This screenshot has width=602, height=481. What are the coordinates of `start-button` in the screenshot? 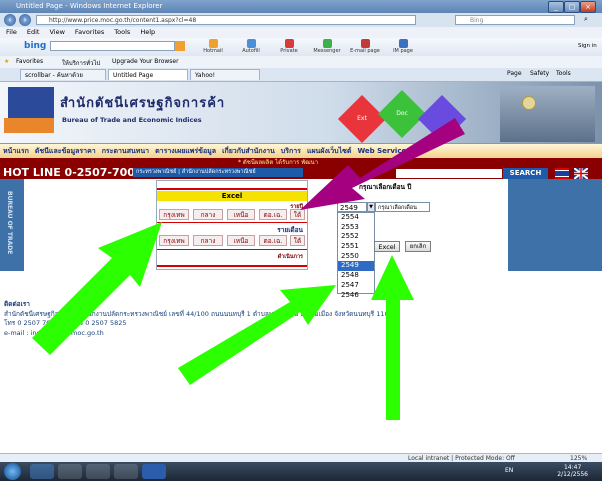 It's located at (12, 471).